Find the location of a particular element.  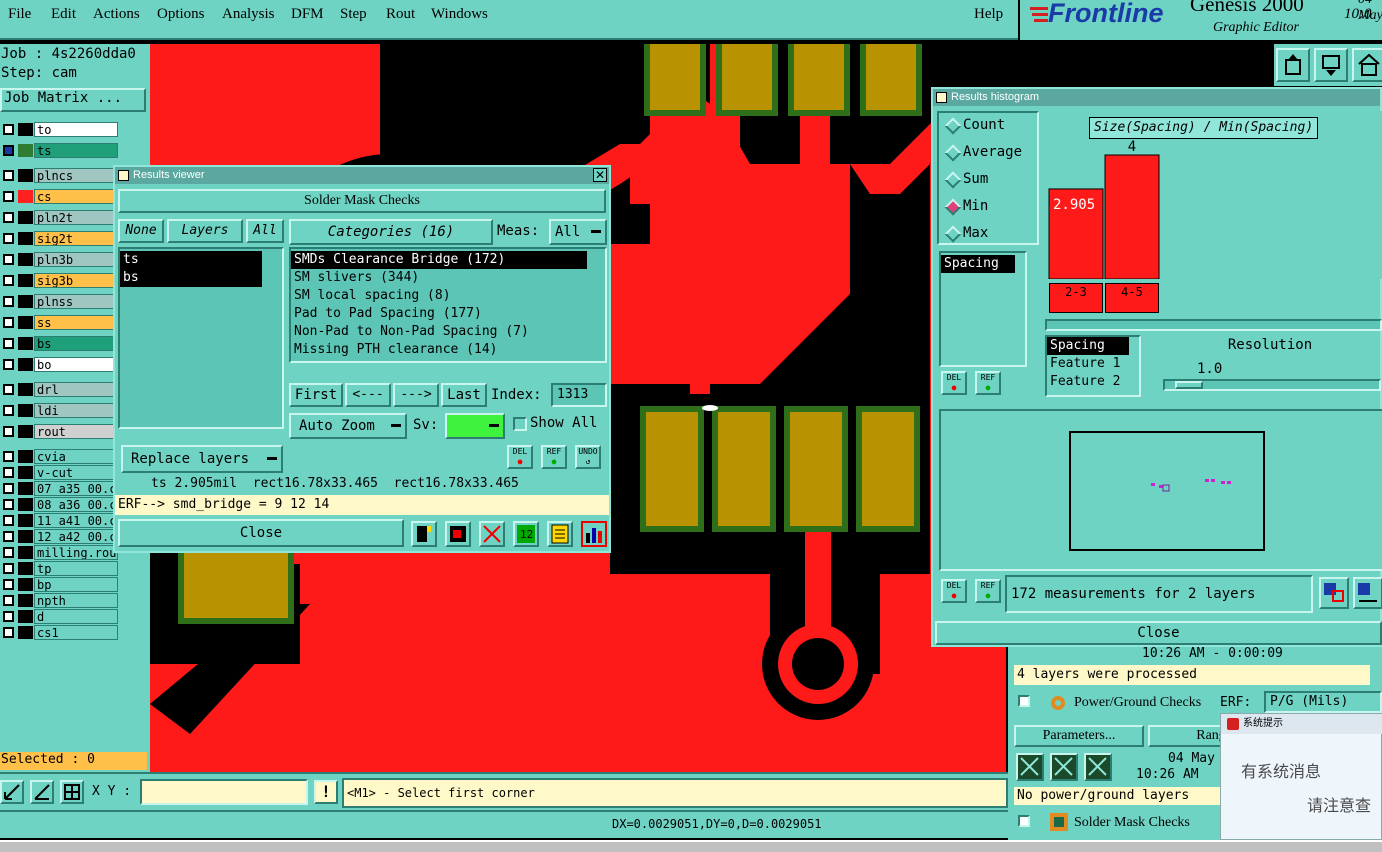

prev-button: <--- is located at coordinates (368, 395).